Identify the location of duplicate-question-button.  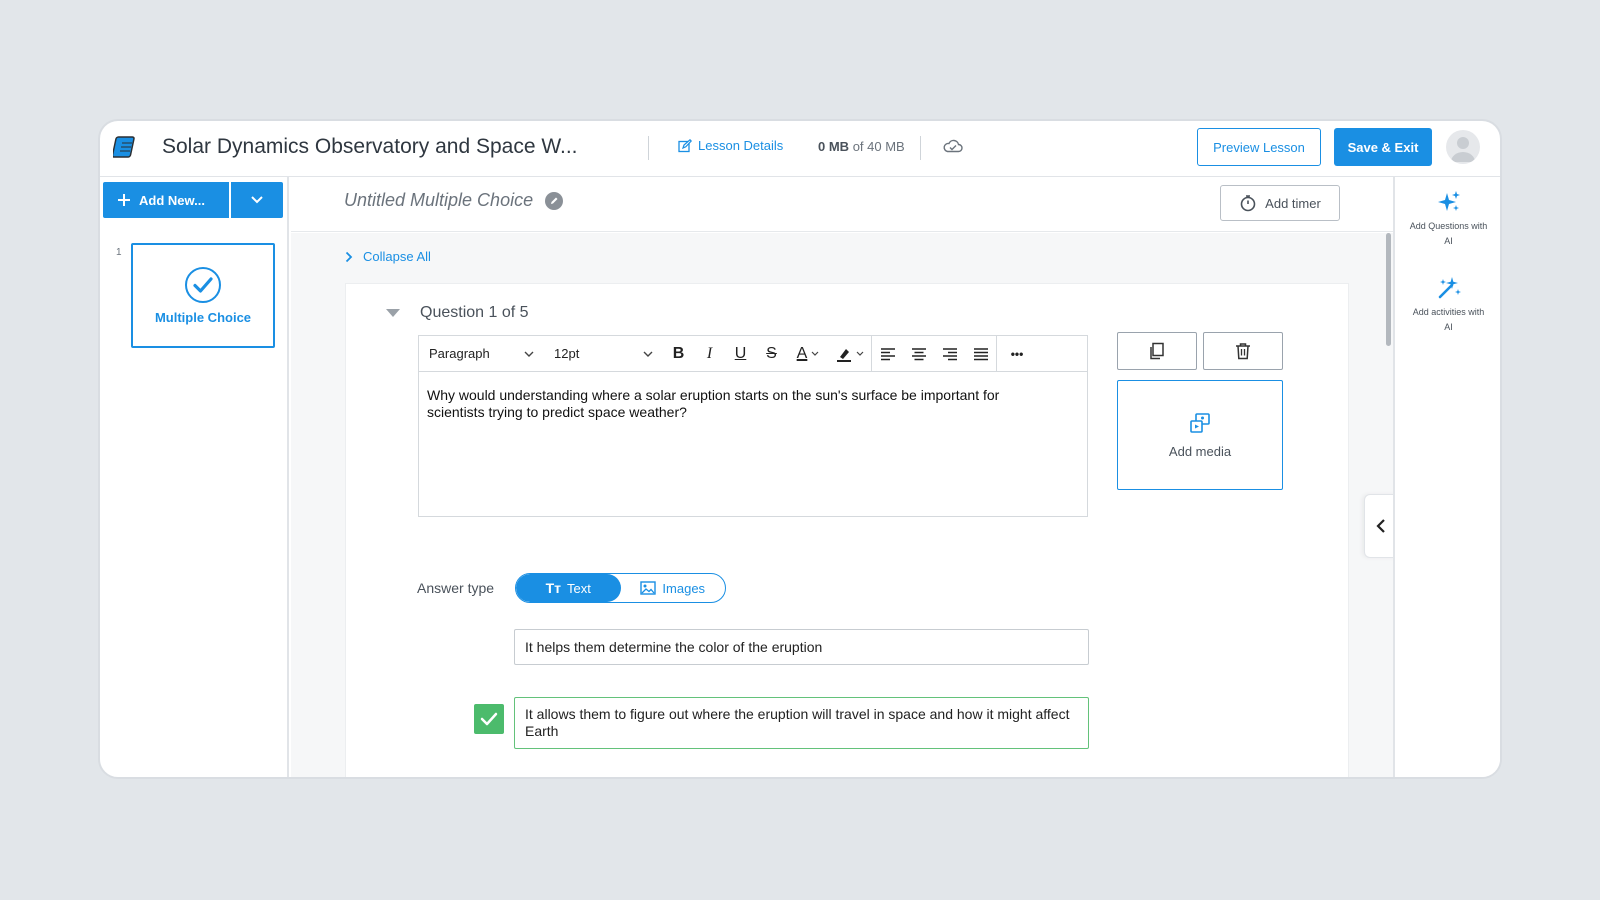
(1157, 351).